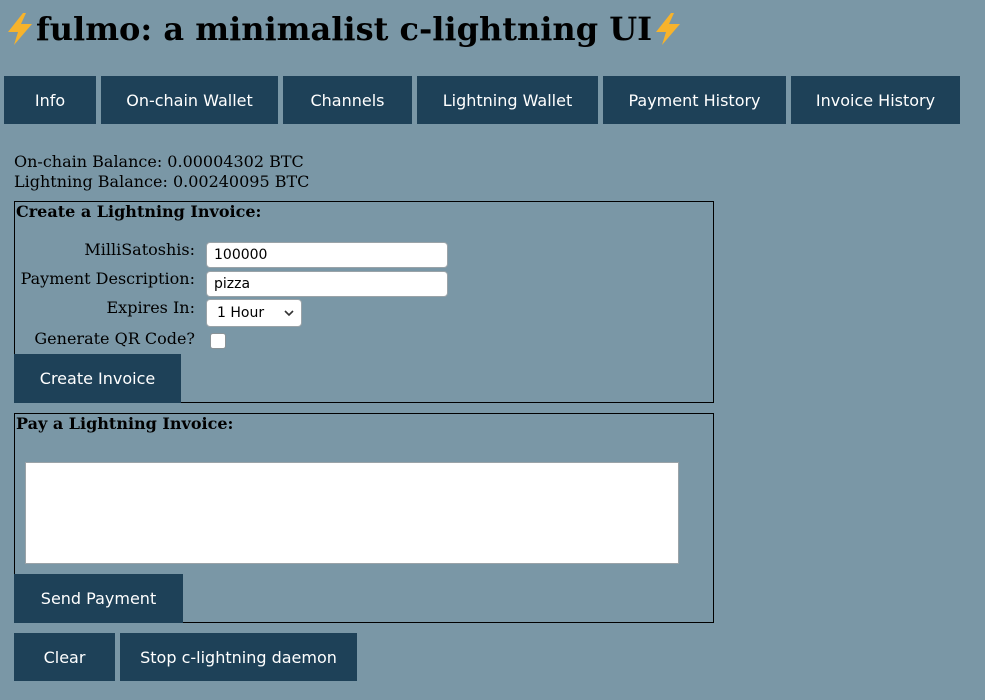 The image size is (985, 700). What do you see at coordinates (107, 278) in the screenshot?
I see `description-label: Payment Description:` at bounding box center [107, 278].